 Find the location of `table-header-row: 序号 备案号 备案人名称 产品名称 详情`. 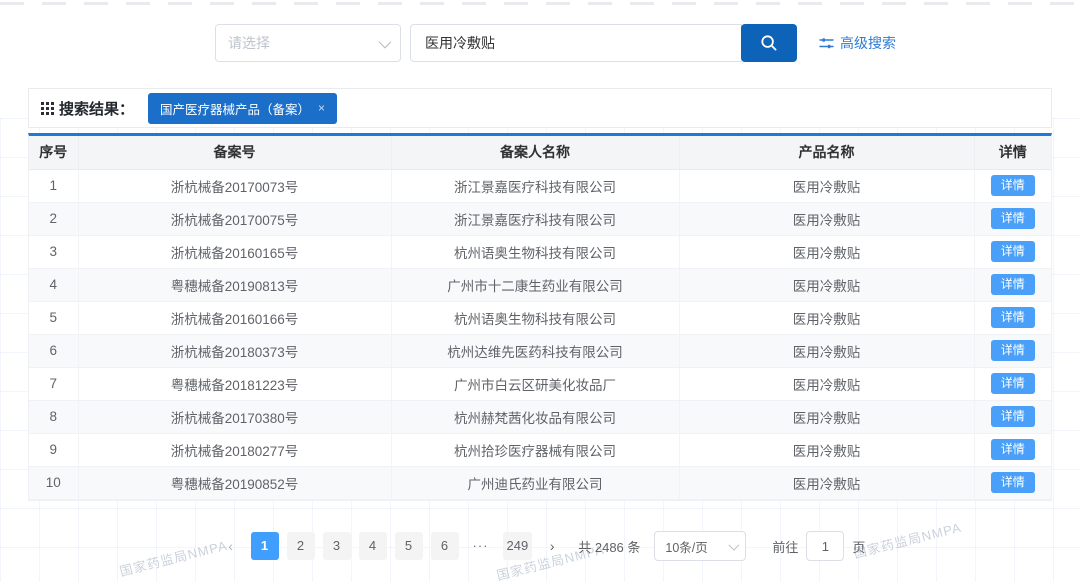

table-header-row: 序号 备案号 备案人名称 产品名称 详情 is located at coordinates (540, 153).